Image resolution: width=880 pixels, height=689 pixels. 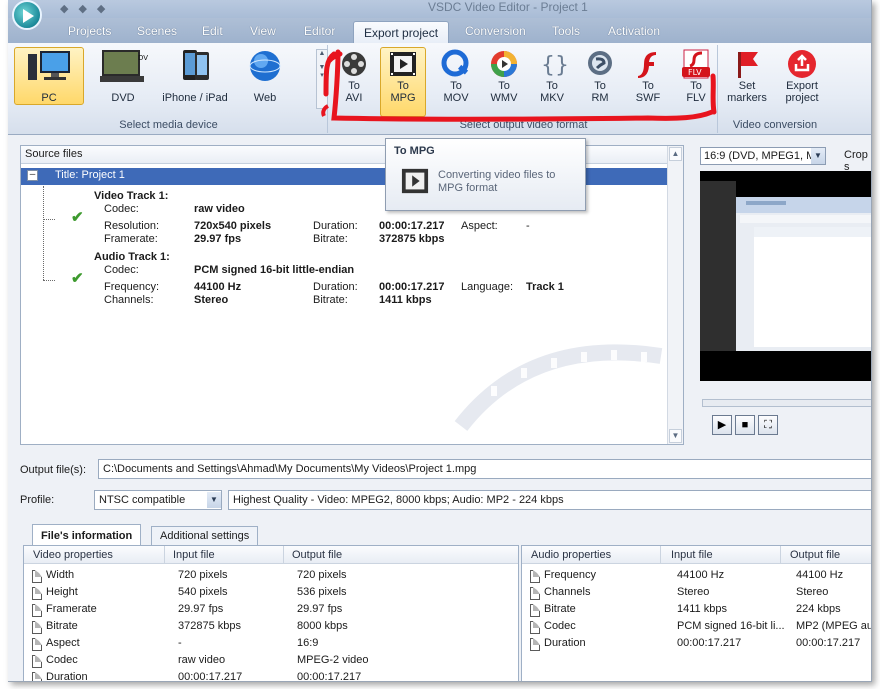 I want to click on to-avi-button: To AVI, so click(x=354, y=82).